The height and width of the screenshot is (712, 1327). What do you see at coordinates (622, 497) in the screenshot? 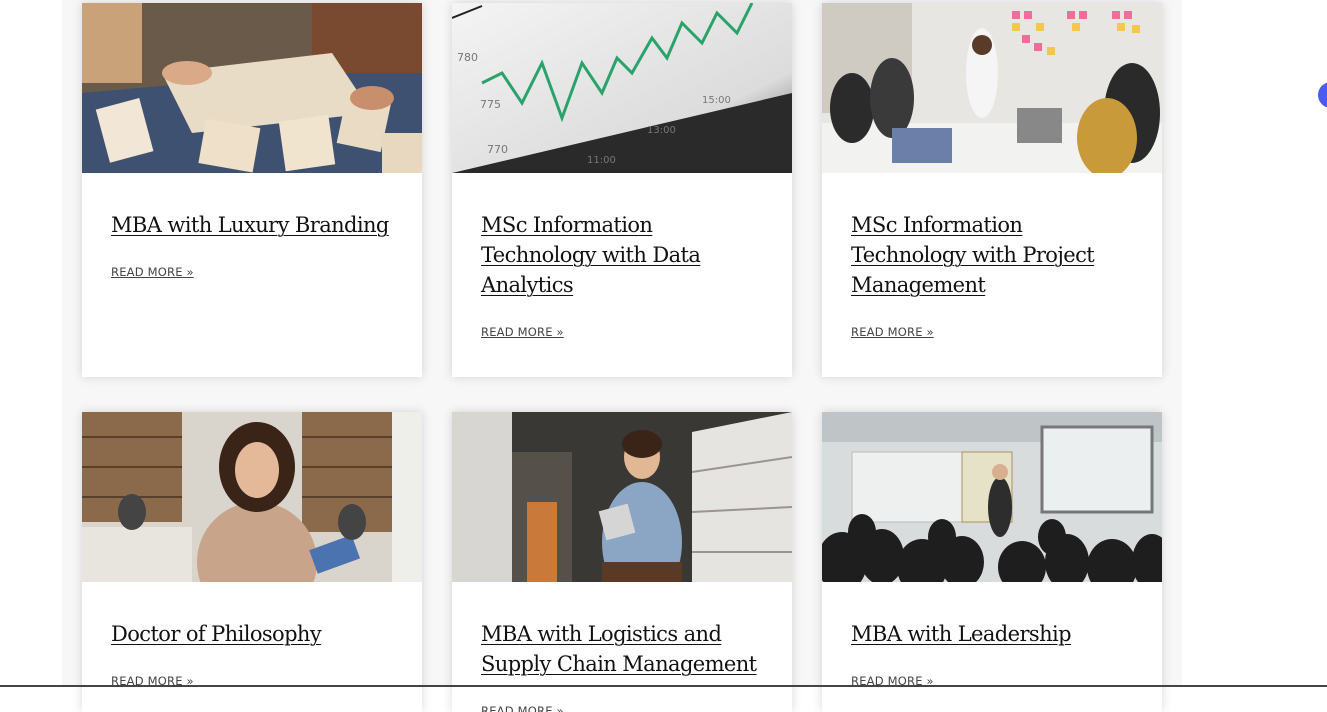
I see `course-image-logistics` at bounding box center [622, 497].